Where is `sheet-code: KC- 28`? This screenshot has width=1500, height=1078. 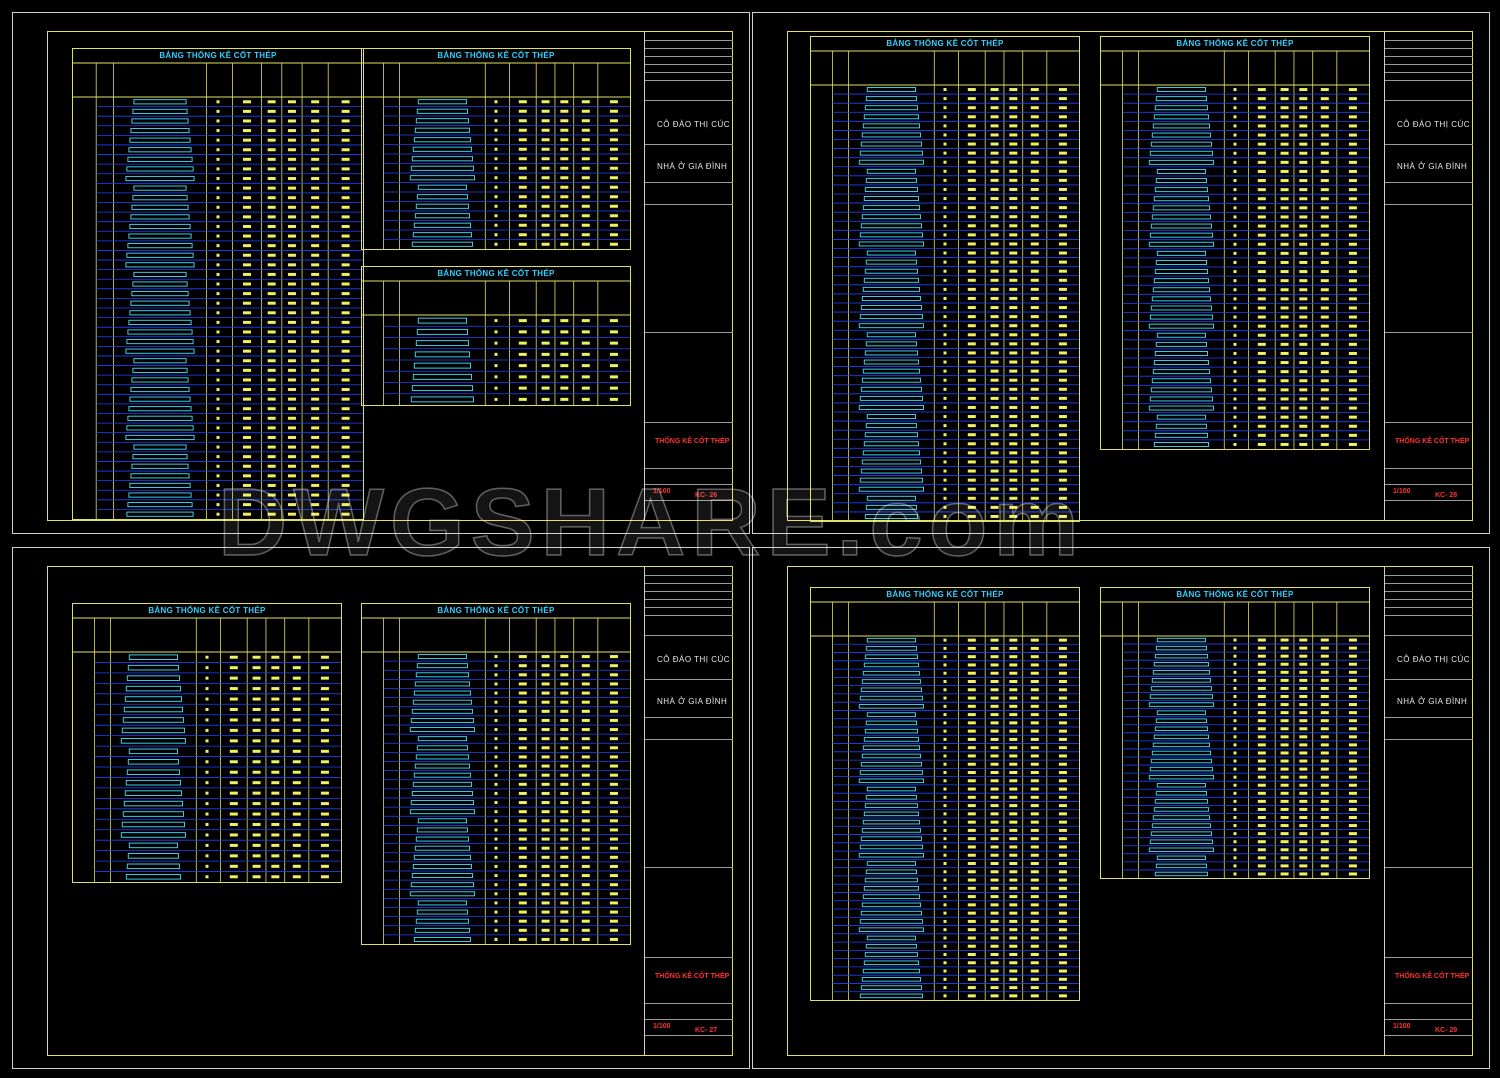 sheet-code: KC- 28 is located at coordinates (1446, 495).